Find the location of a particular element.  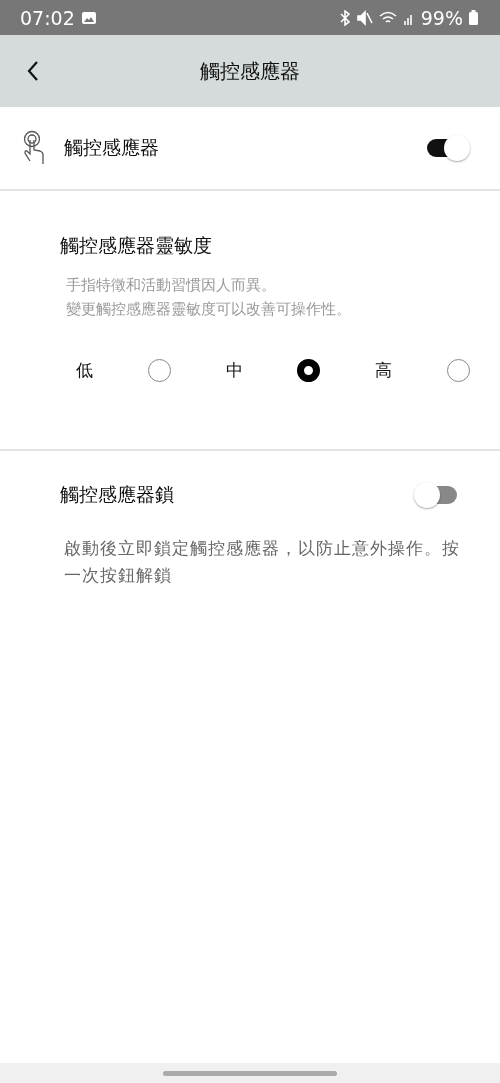

back-icon is located at coordinates (33, 71).